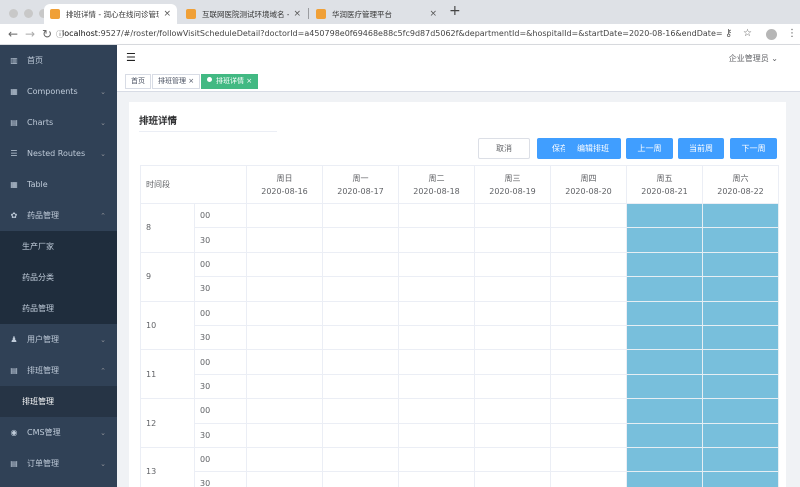 The width and height of the screenshot is (800, 487). What do you see at coordinates (230, 81) in the screenshot?
I see `tag-schedule-detail: 排班详情 ×` at bounding box center [230, 81].